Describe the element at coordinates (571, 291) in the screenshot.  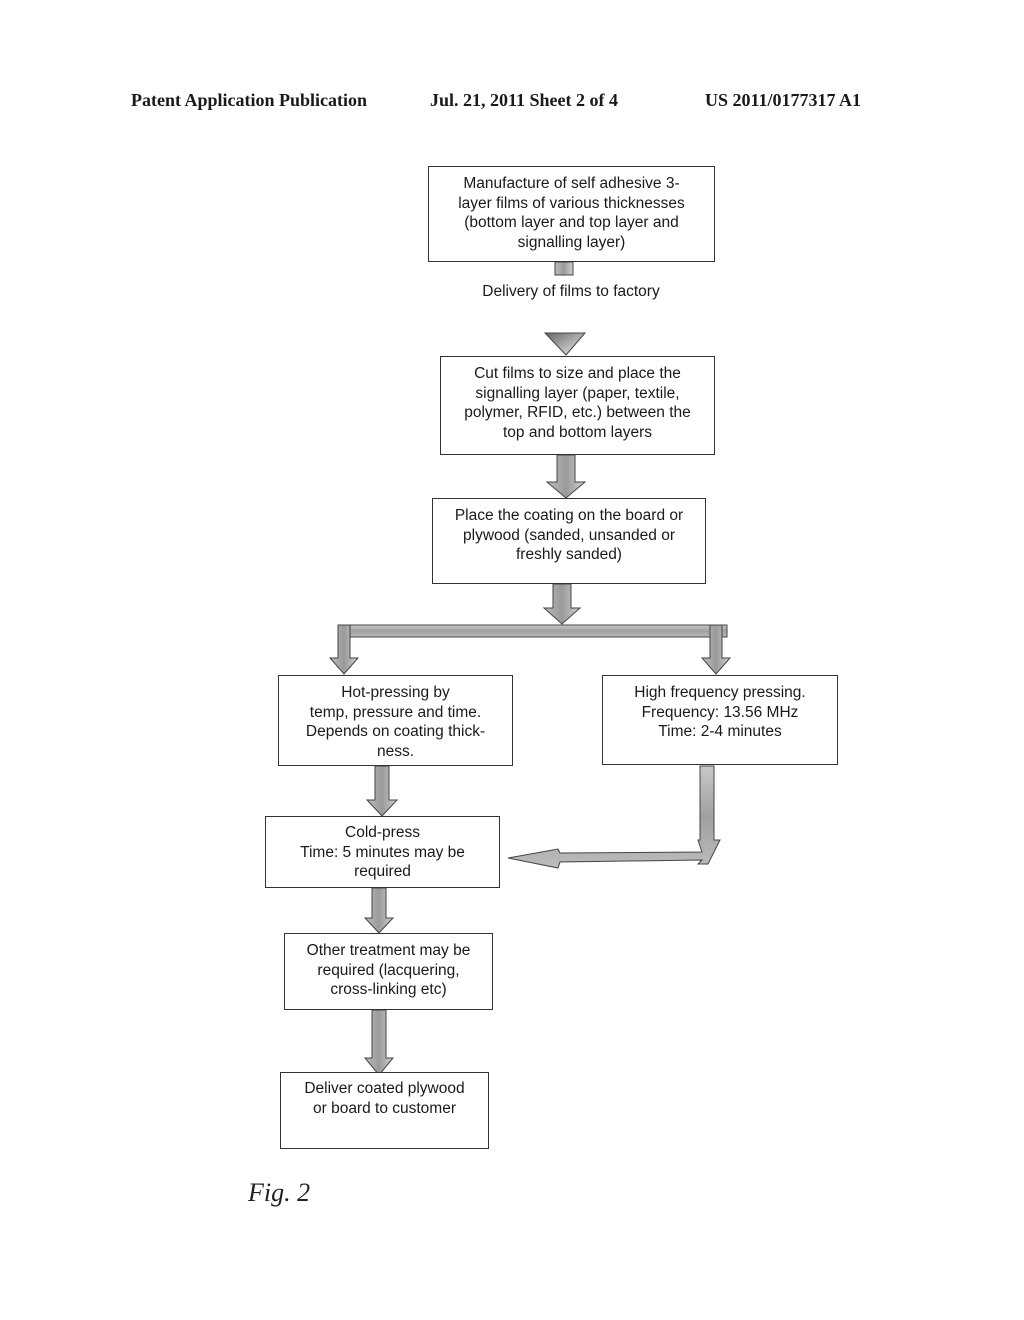
I see `connector-label-delivery: Delivery of films to factory` at that location.